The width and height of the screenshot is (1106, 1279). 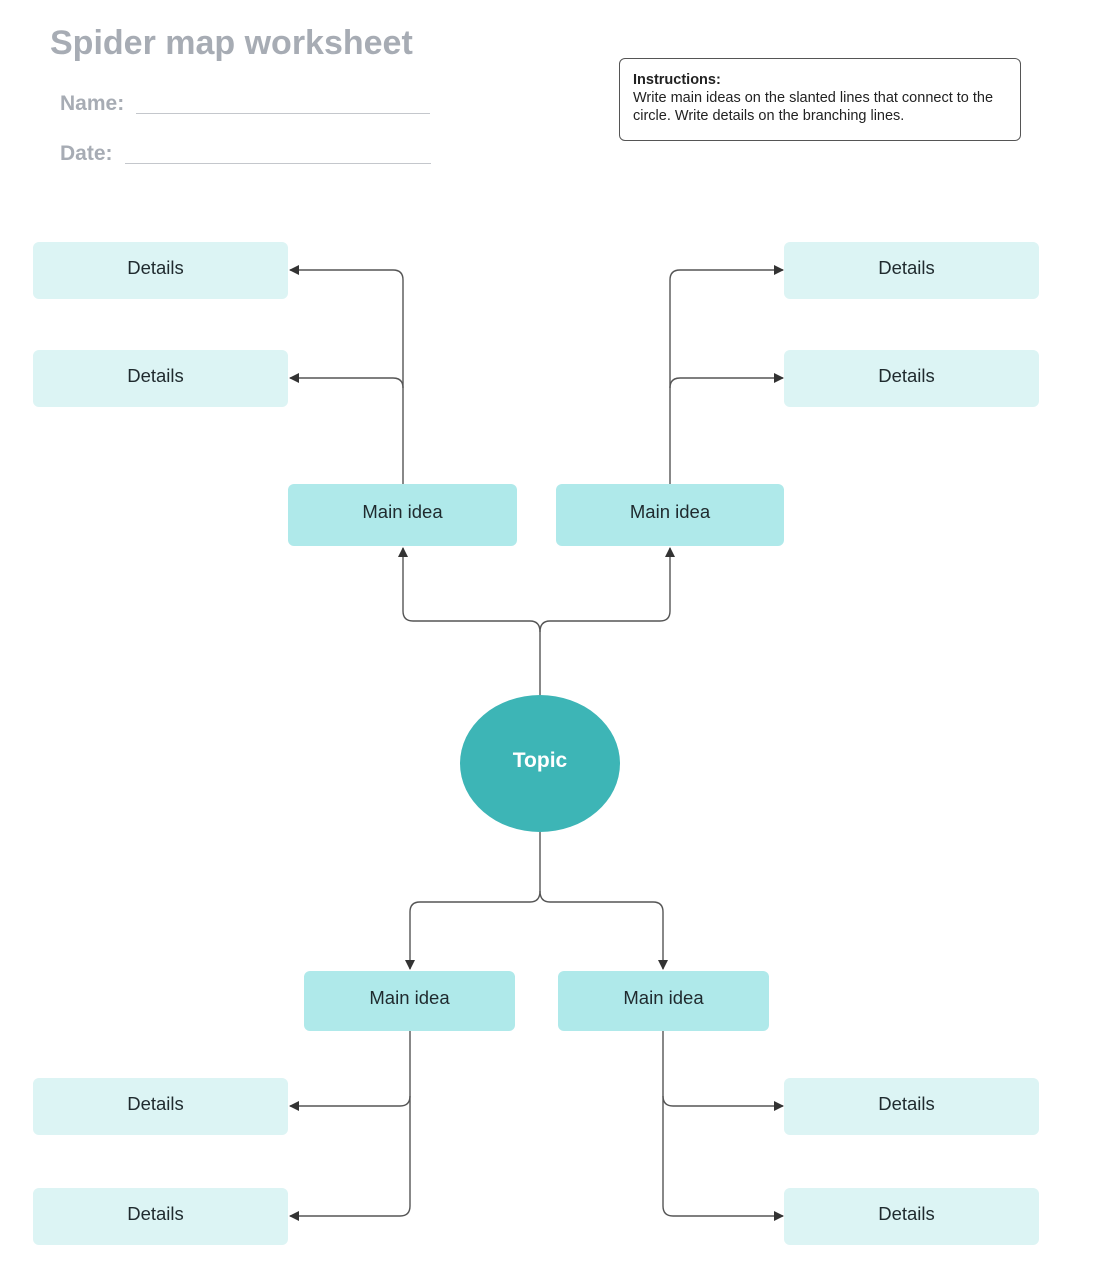 I want to click on topic-circle: Topic, so click(x=540, y=763).